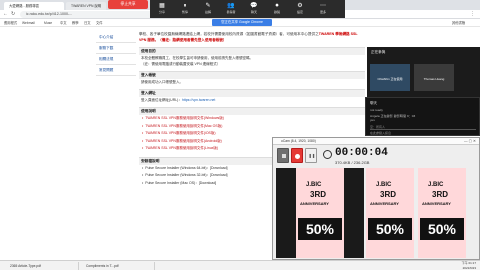 The image size is (480, 270). What do you see at coordinates (13, 14) in the screenshot?
I see `reload-icon: ↻` at bounding box center [13, 14].